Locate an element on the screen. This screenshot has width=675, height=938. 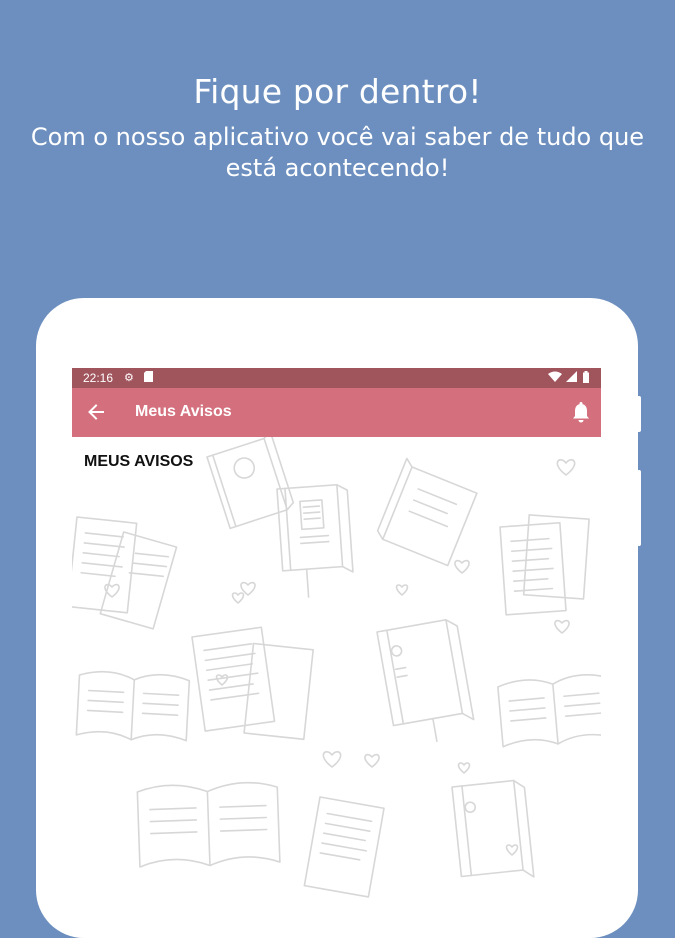
wifi-icon is located at coordinates (555, 378).